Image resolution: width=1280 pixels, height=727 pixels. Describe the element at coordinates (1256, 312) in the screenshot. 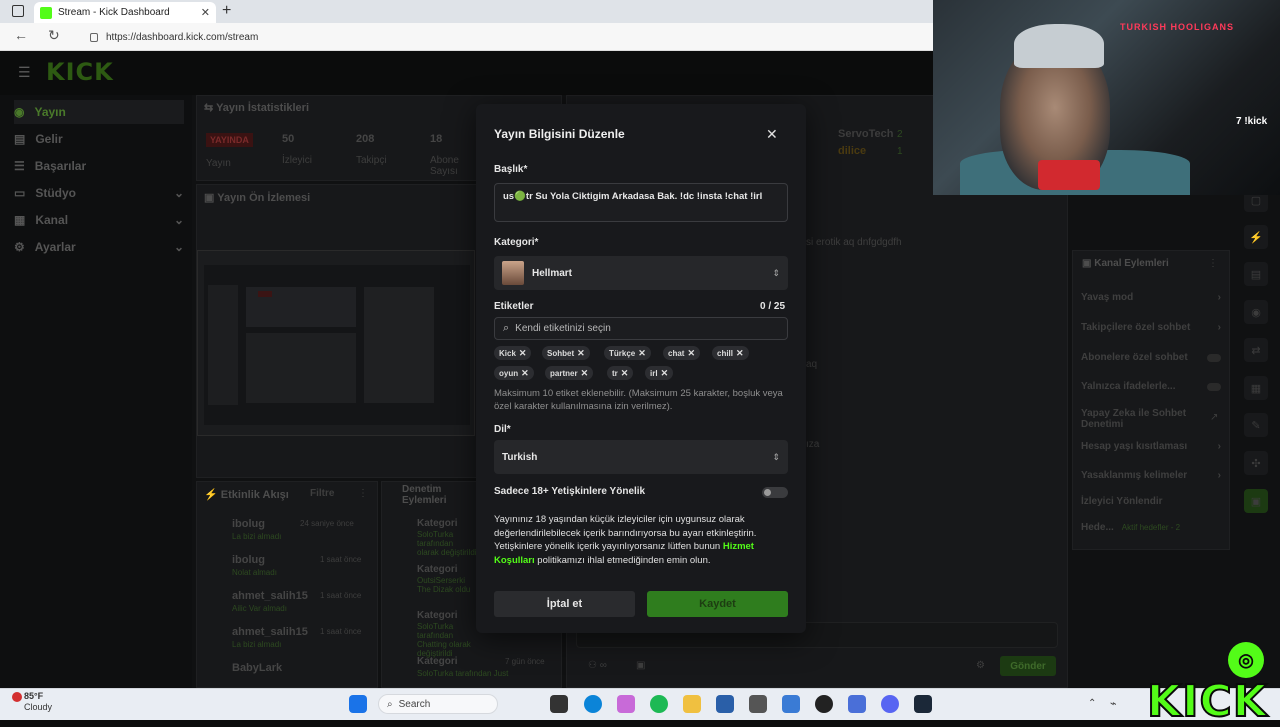

I see `rail-icon: ◉` at that location.